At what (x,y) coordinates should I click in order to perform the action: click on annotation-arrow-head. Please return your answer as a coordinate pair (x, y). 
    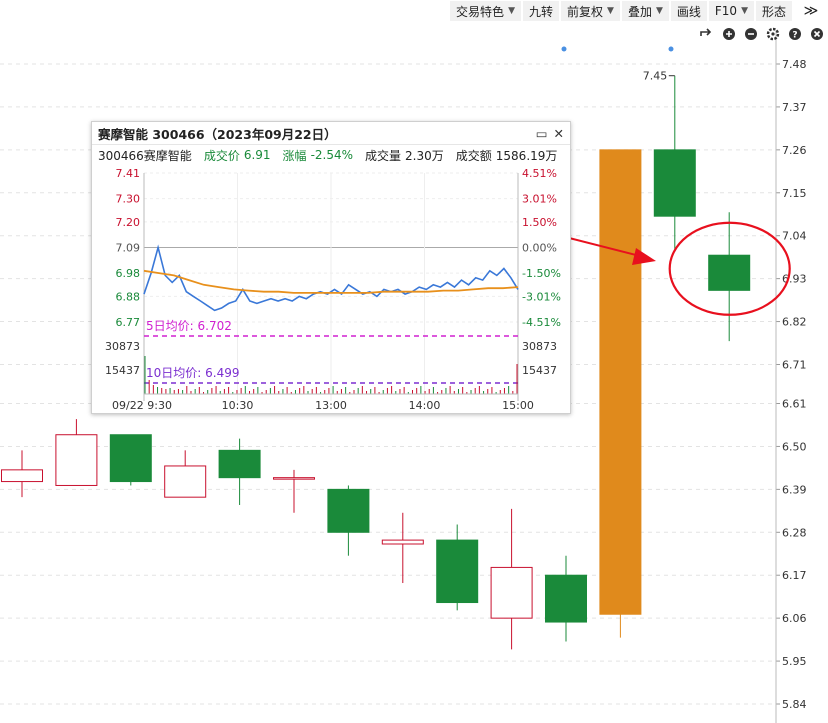
    Looking at the image, I should click on (644, 256).